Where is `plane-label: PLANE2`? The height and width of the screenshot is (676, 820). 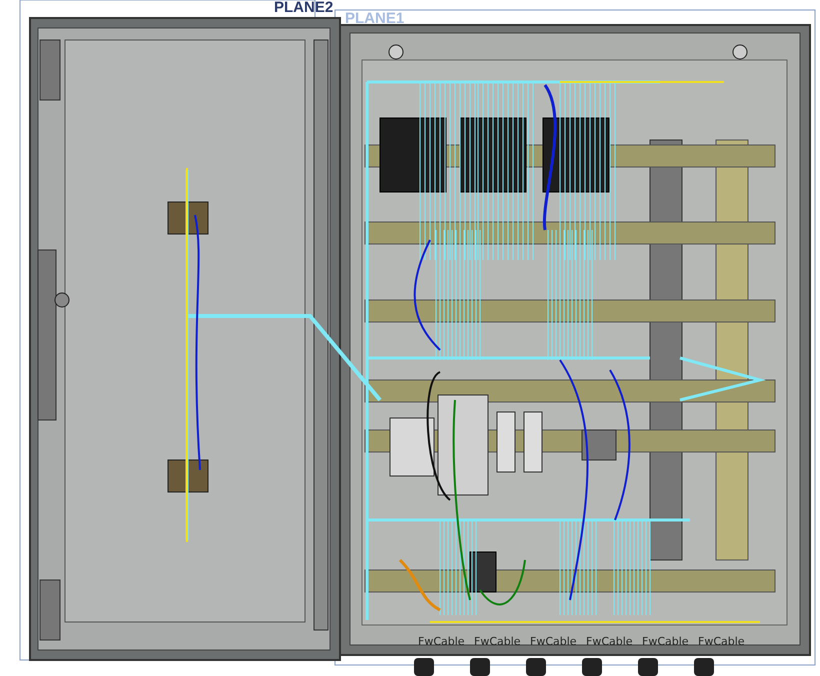 plane-label: PLANE2 is located at coordinates (304, 8).